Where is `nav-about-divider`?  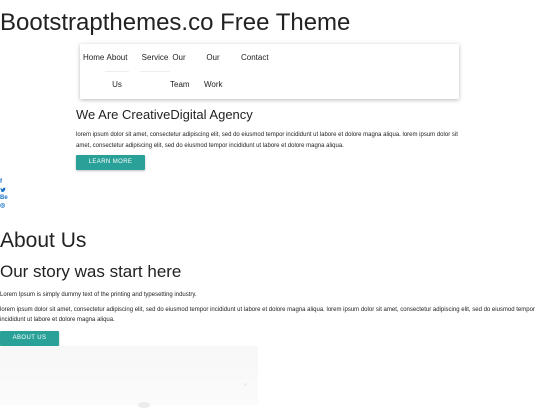
nav-about-divider is located at coordinates (117, 71).